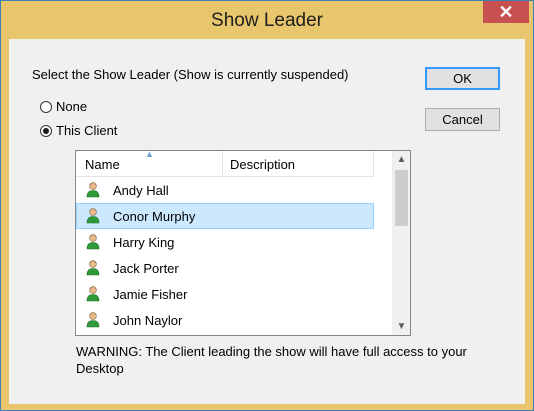 The height and width of the screenshot is (411, 534). Describe the element at coordinates (401, 159) in the screenshot. I see `scroll-up-arrow-icon: ▲` at that location.